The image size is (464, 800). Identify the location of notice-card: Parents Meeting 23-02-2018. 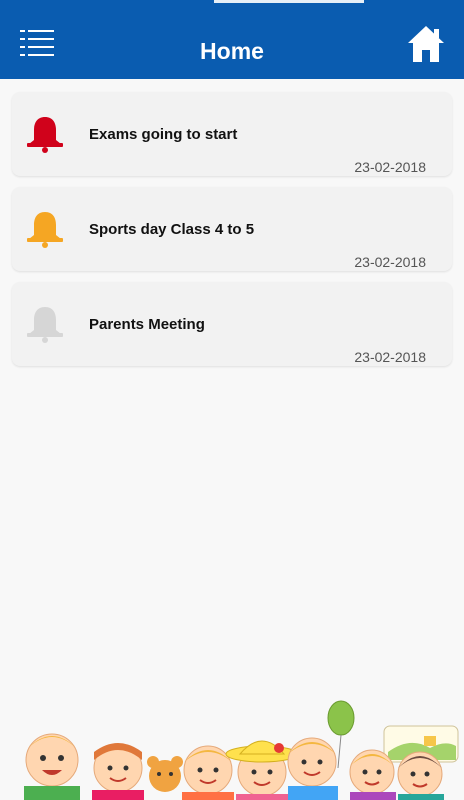
(232, 324).